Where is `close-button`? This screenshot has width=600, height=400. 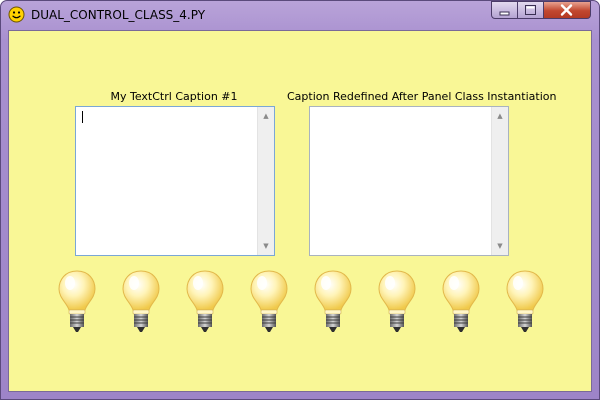 close-button is located at coordinates (567, 10).